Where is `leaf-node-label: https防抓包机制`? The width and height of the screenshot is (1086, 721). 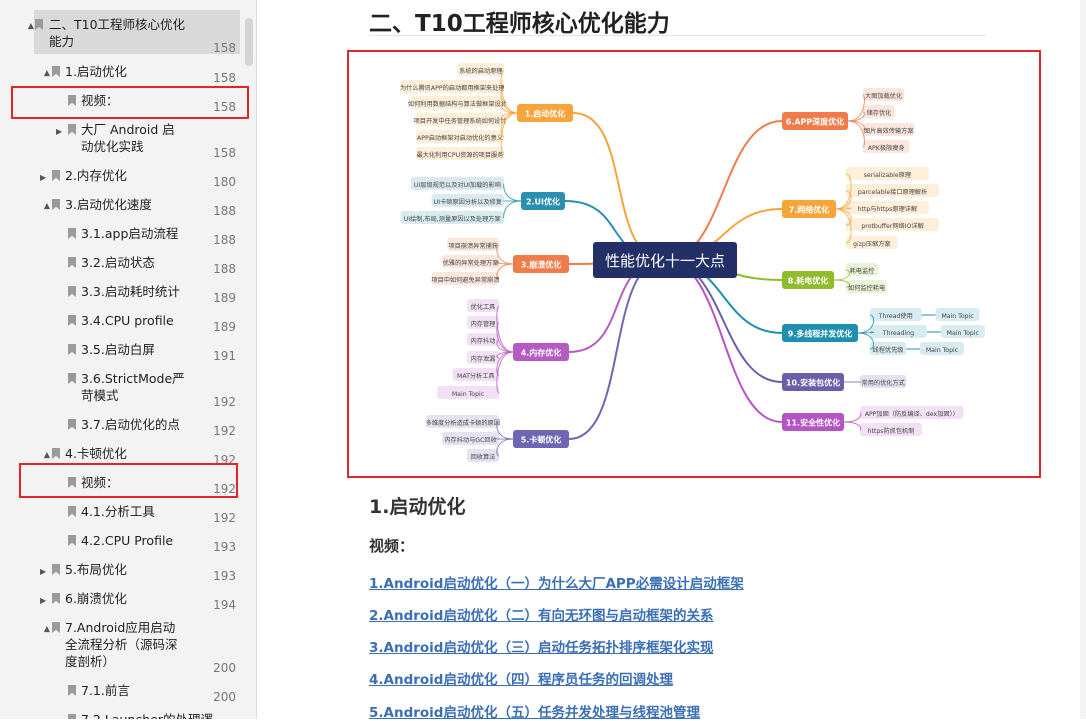 leaf-node-label: https防抓包机制 is located at coordinates (891, 431).